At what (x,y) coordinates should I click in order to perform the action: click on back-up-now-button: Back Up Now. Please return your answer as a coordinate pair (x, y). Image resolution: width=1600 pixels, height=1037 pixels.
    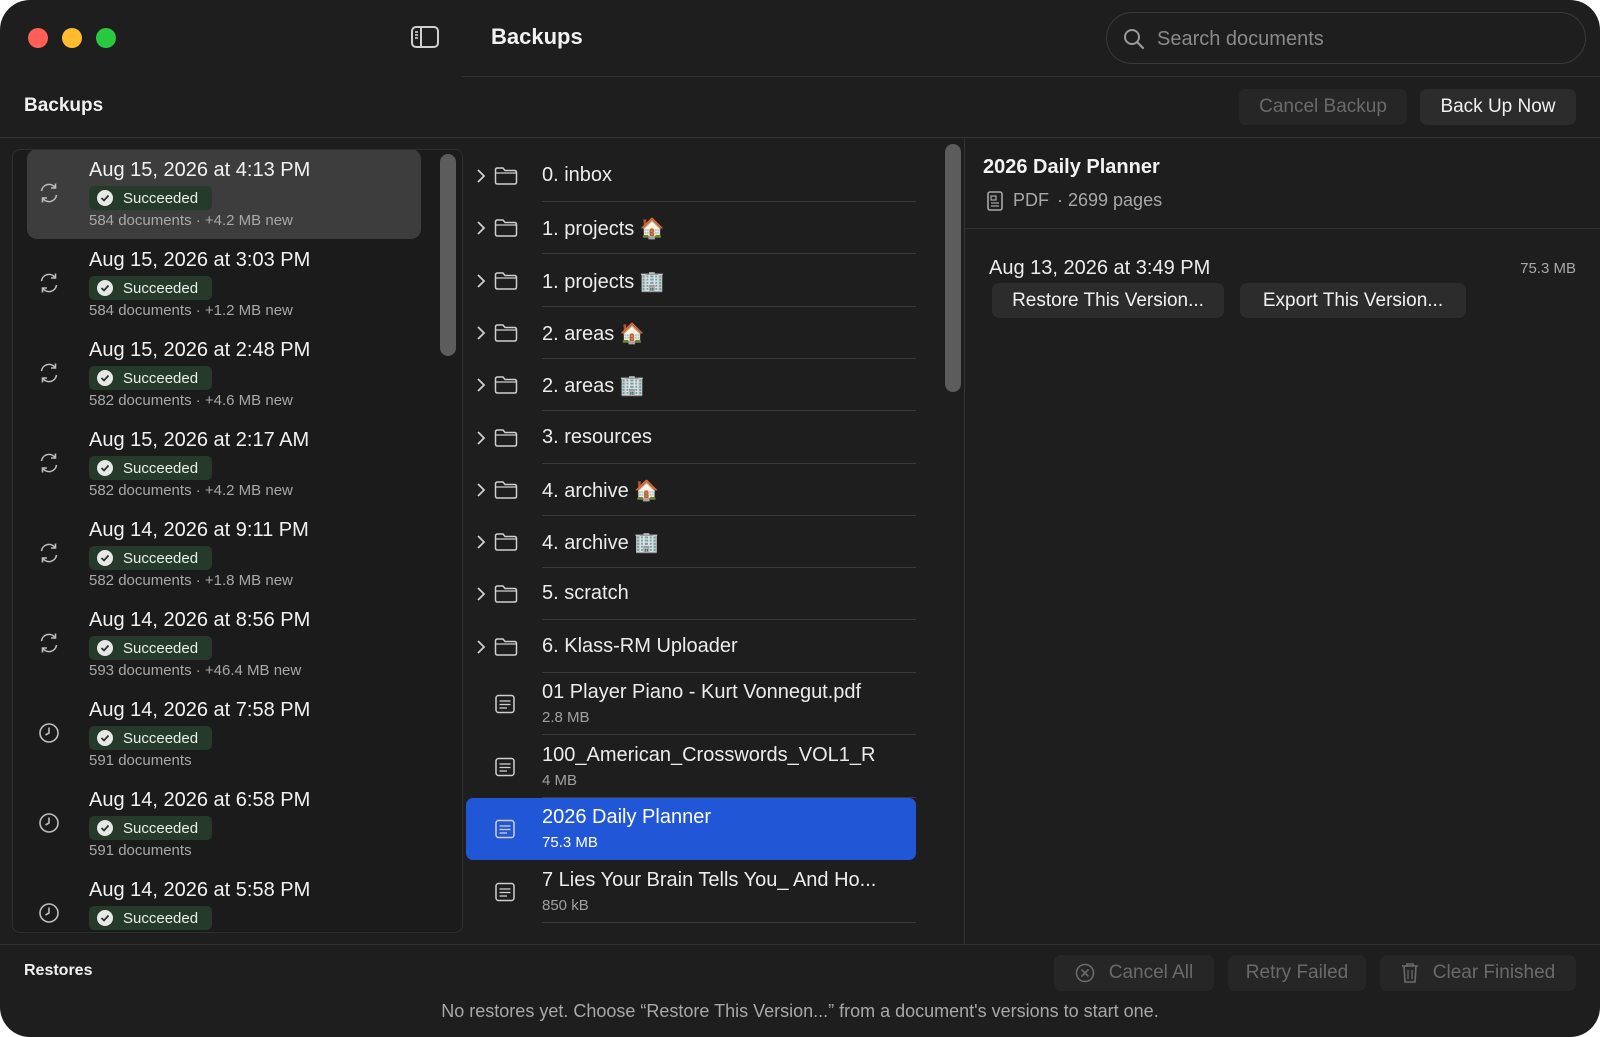
    Looking at the image, I should click on (1498, 107).